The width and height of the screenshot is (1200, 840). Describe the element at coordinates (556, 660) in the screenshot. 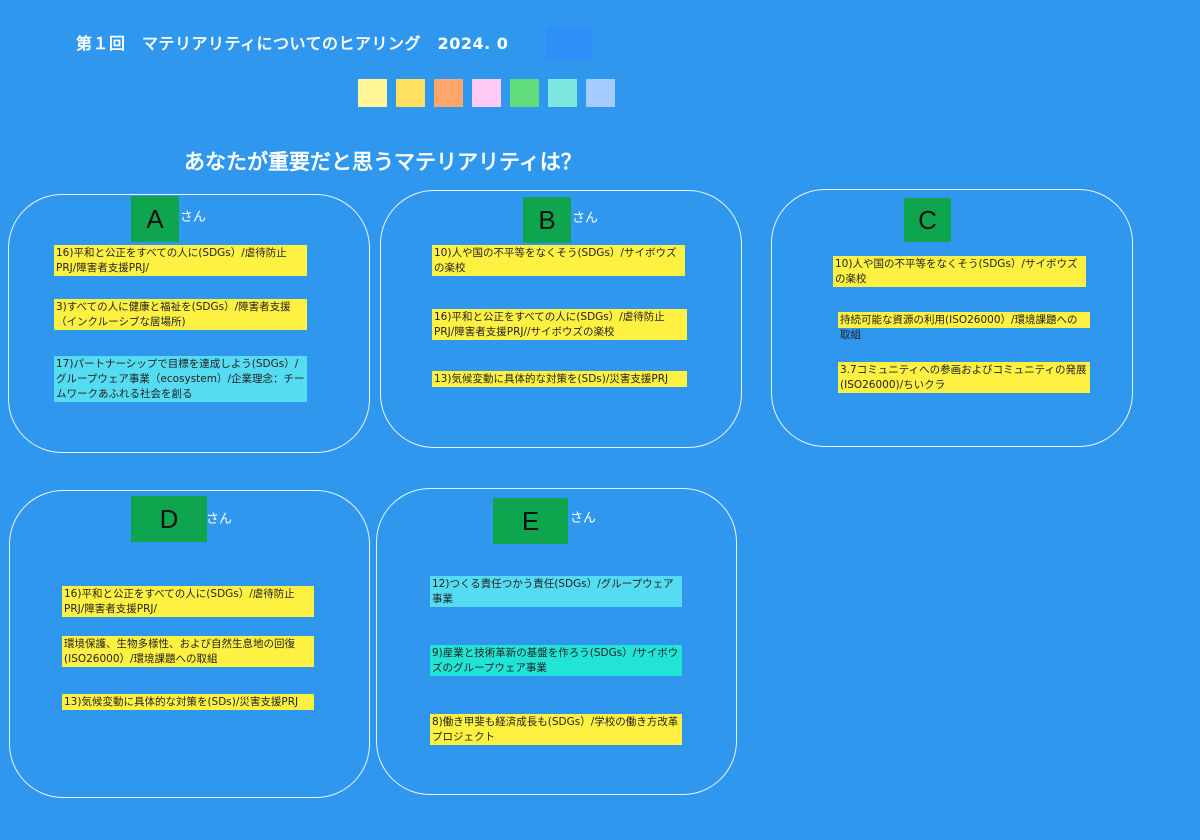

I see `sticky-note-e-2: 9)産業と技術革新の基盤を作ろう(SDGs）/サイボウズのグループウェア事業` at that location.